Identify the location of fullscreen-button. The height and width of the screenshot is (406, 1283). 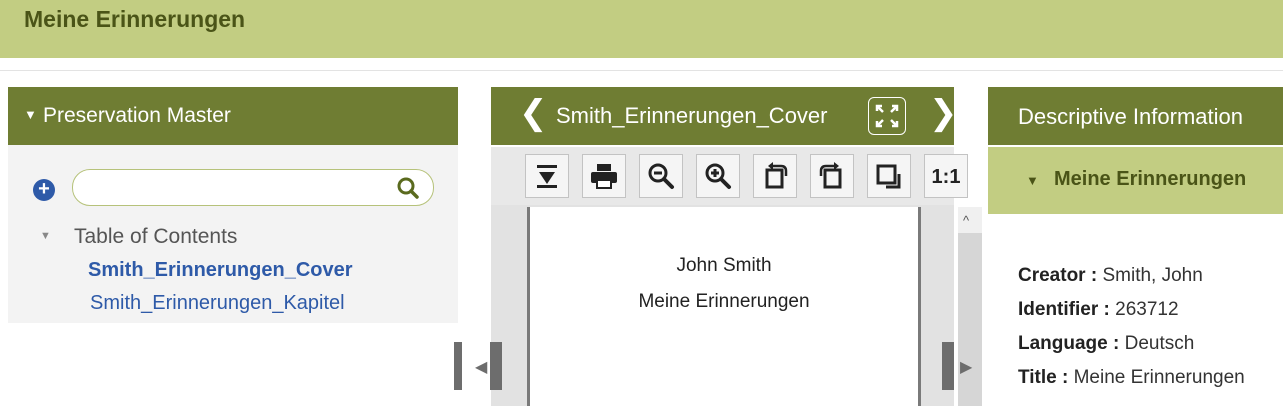
(887, 116).